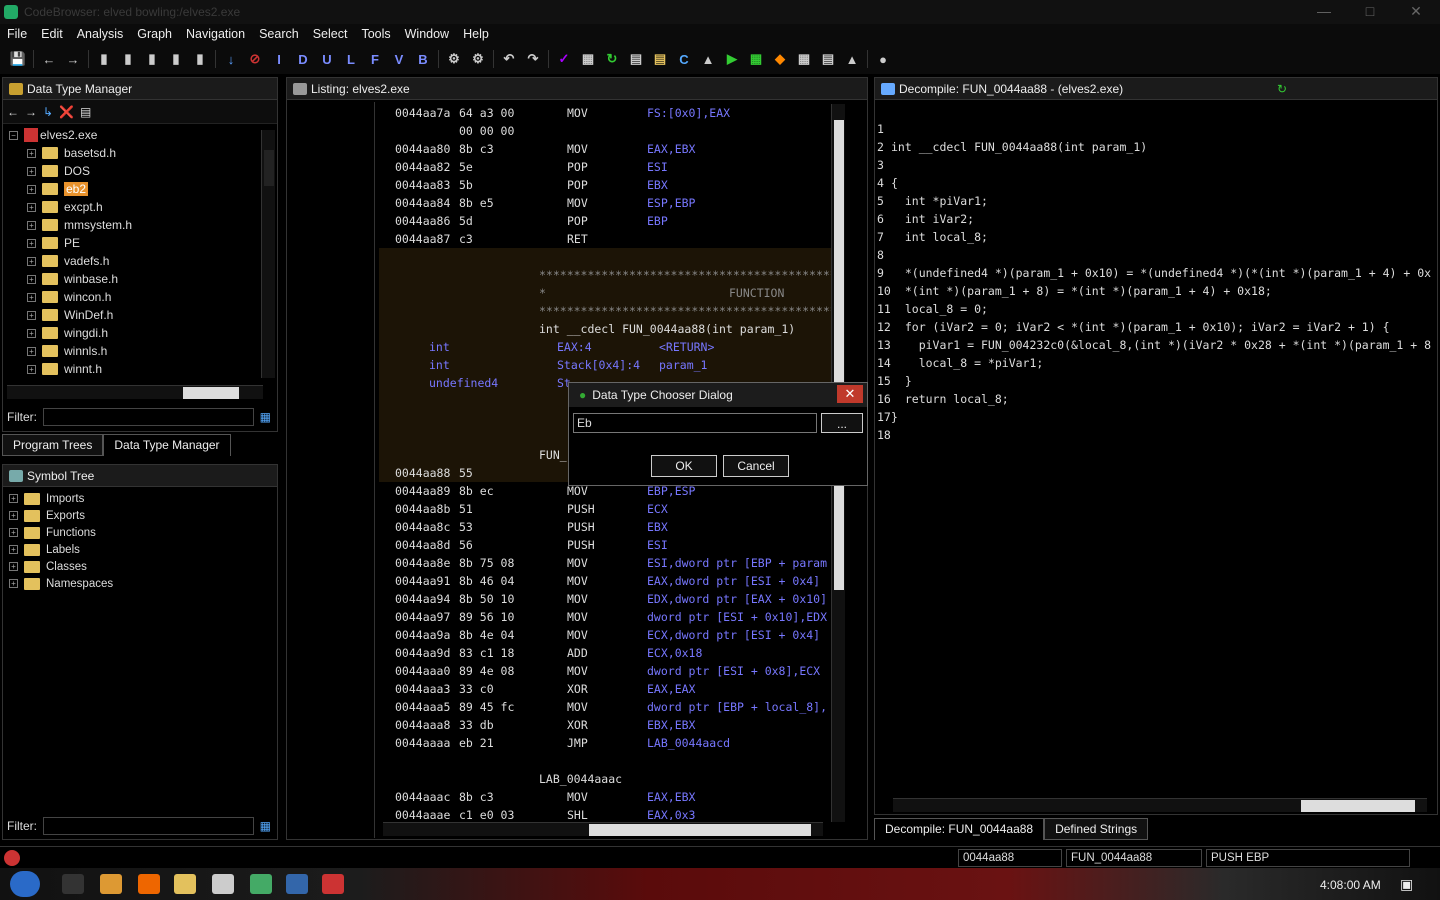 Image resolution: width=1440 pixels, height=900 pixels. What do you see at coordinates (143, 243) in the screenshot?
I see `tree-item: + PE` at bounding box center [143, 243].